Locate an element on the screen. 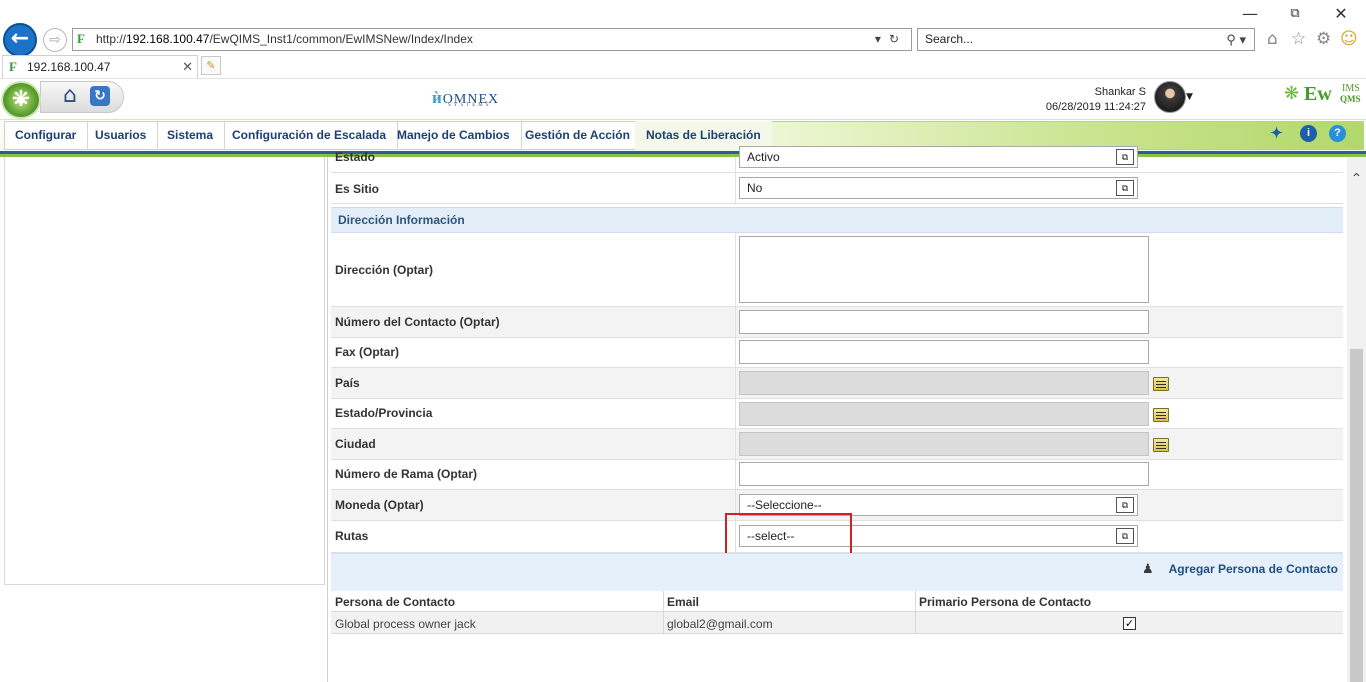  smiley-icon: ☺ is located at coordinates (1349, 39).